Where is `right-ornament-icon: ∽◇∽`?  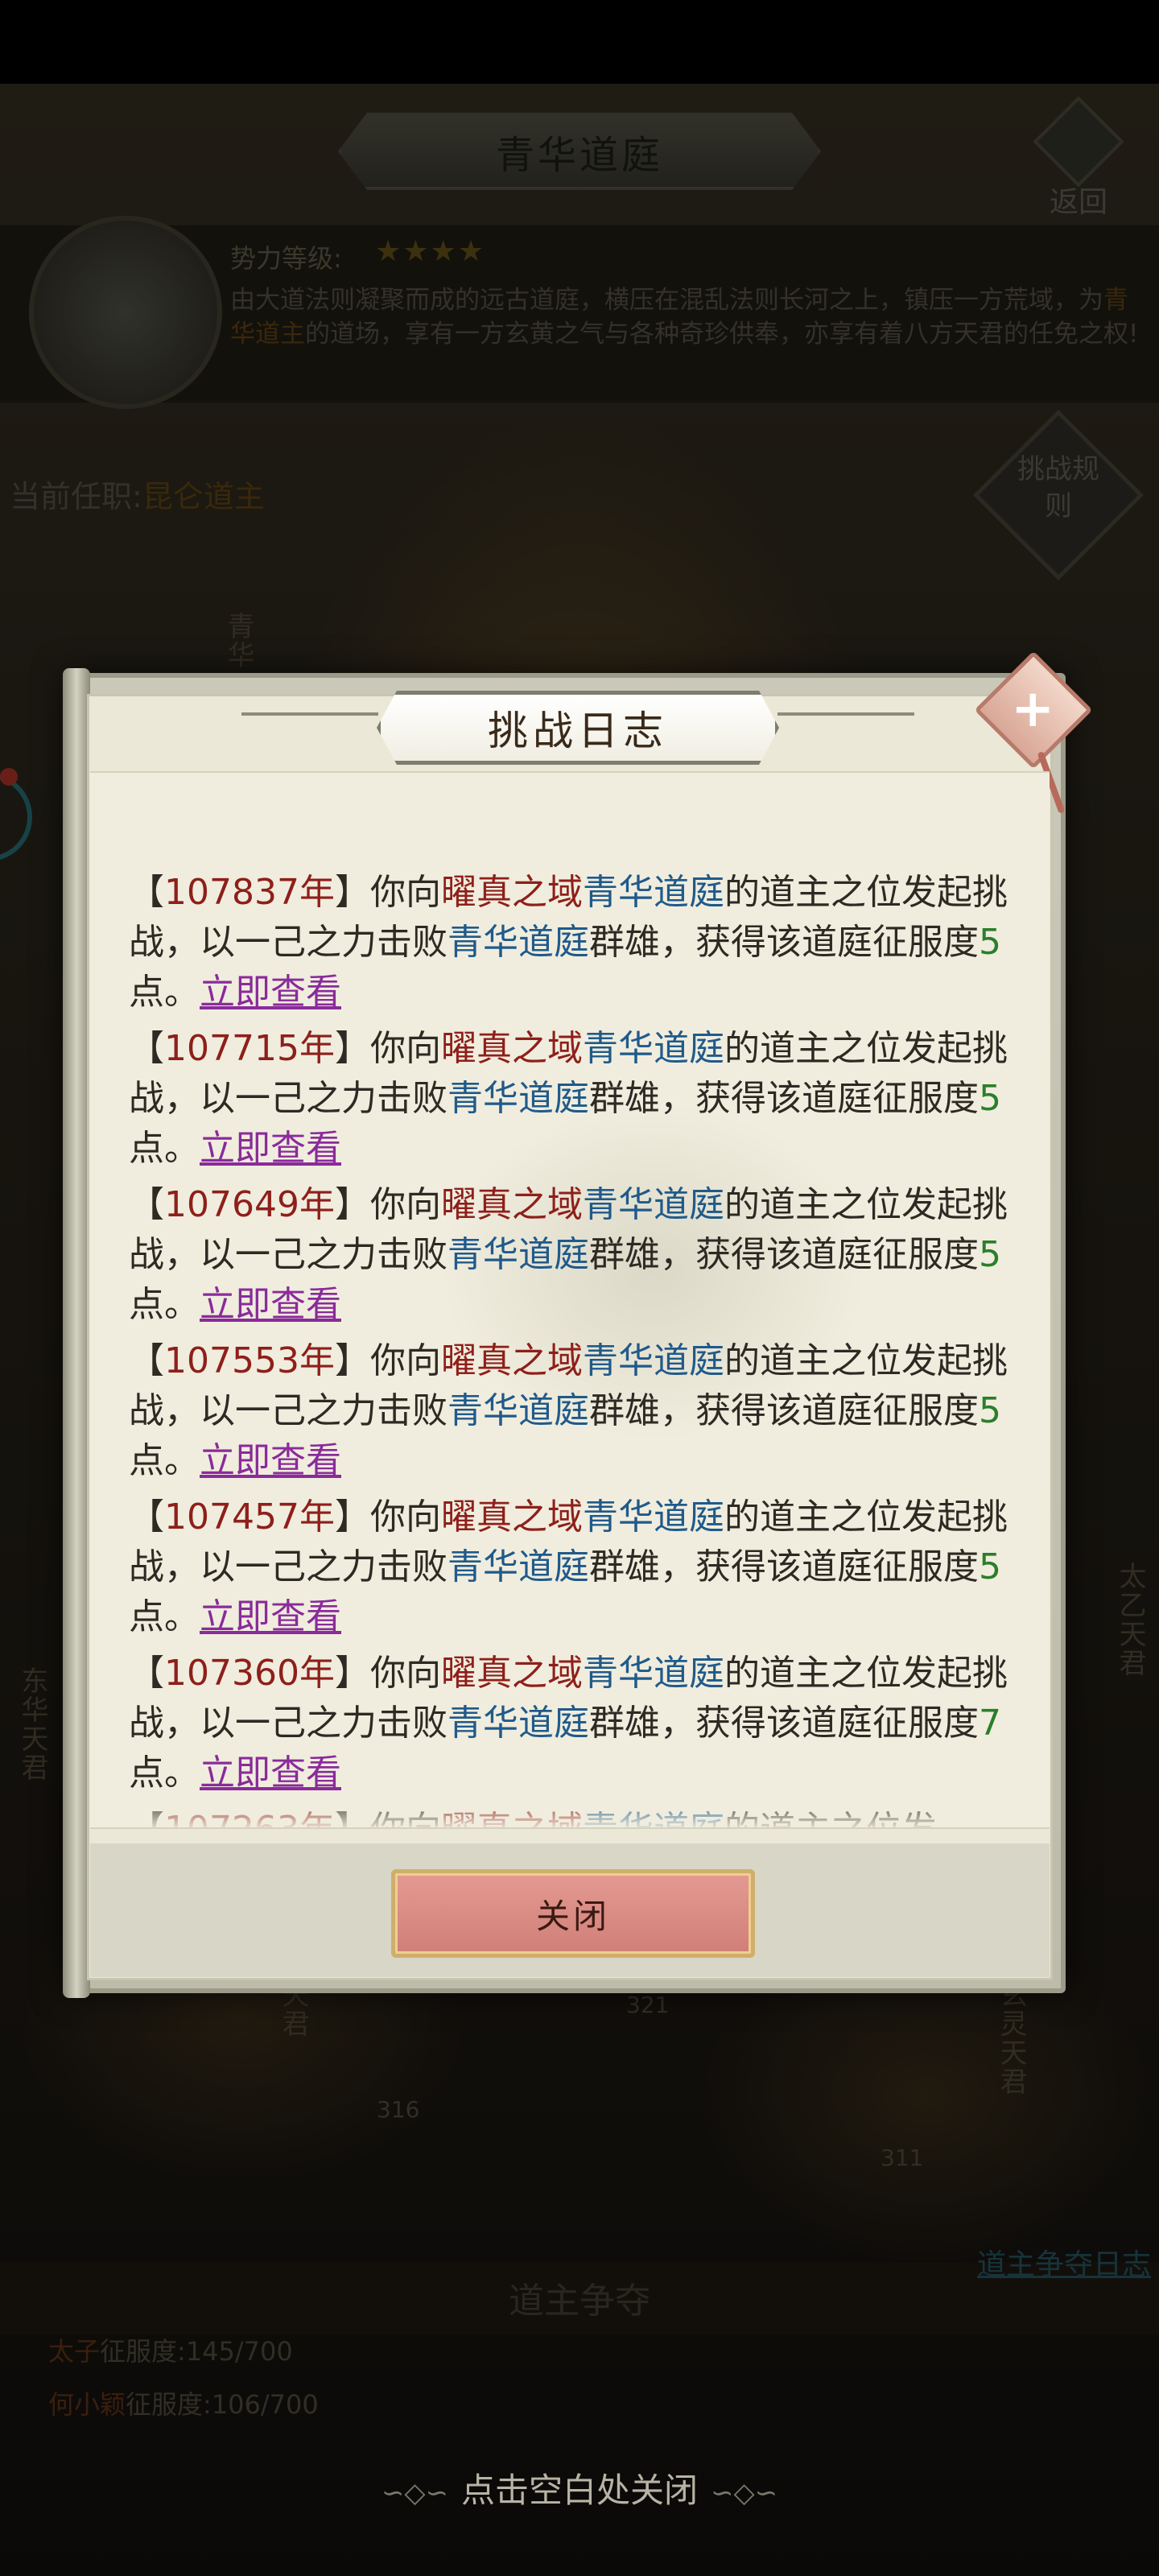
right-ornament-icon: ∽◇∽ is located at coordinates (744, 2493).